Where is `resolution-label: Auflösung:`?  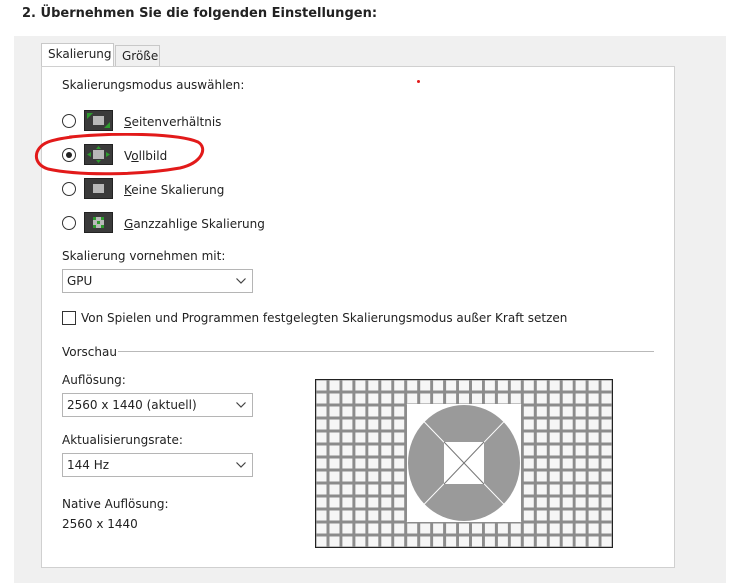
resolution-label: Auflösung: is located at coordinates (94, 380).